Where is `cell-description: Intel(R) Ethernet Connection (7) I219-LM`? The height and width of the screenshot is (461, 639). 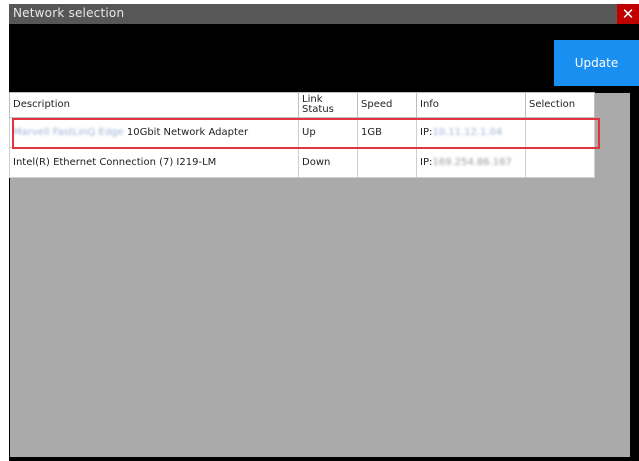
cell-description: Intel(R) Ethernet Connection (7) I219-LM is located at coordinates (154, 162).